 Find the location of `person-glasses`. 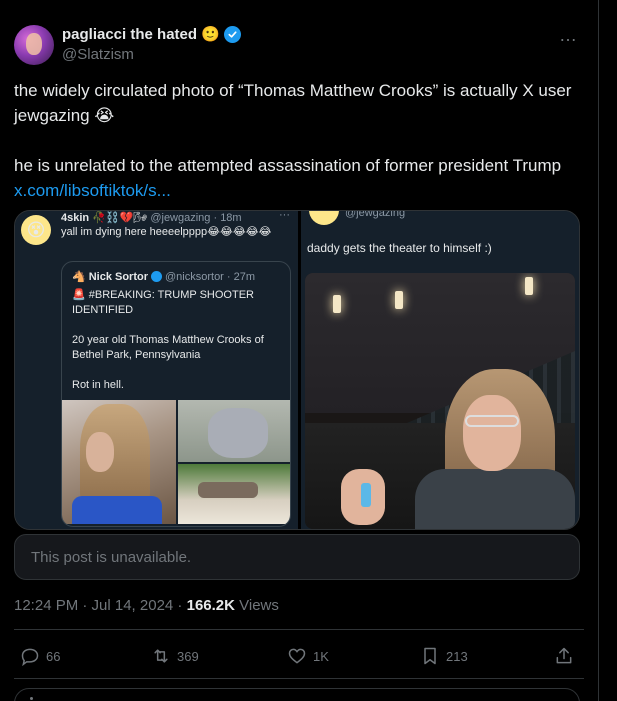

person-glasses is located at coordinates (492, 421).